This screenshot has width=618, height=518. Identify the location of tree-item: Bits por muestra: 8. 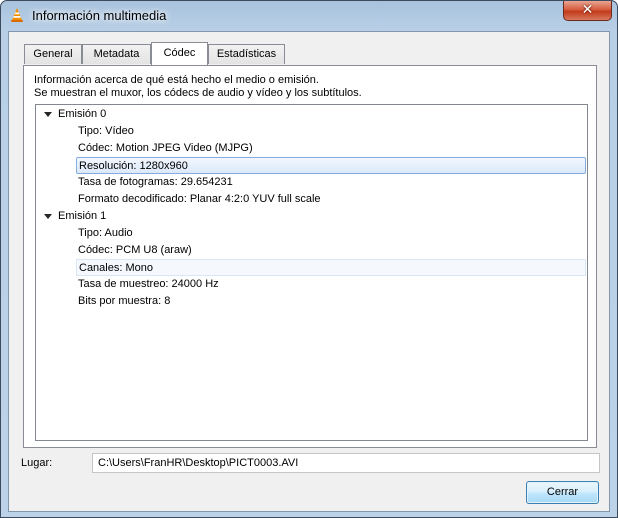
(124, 301).